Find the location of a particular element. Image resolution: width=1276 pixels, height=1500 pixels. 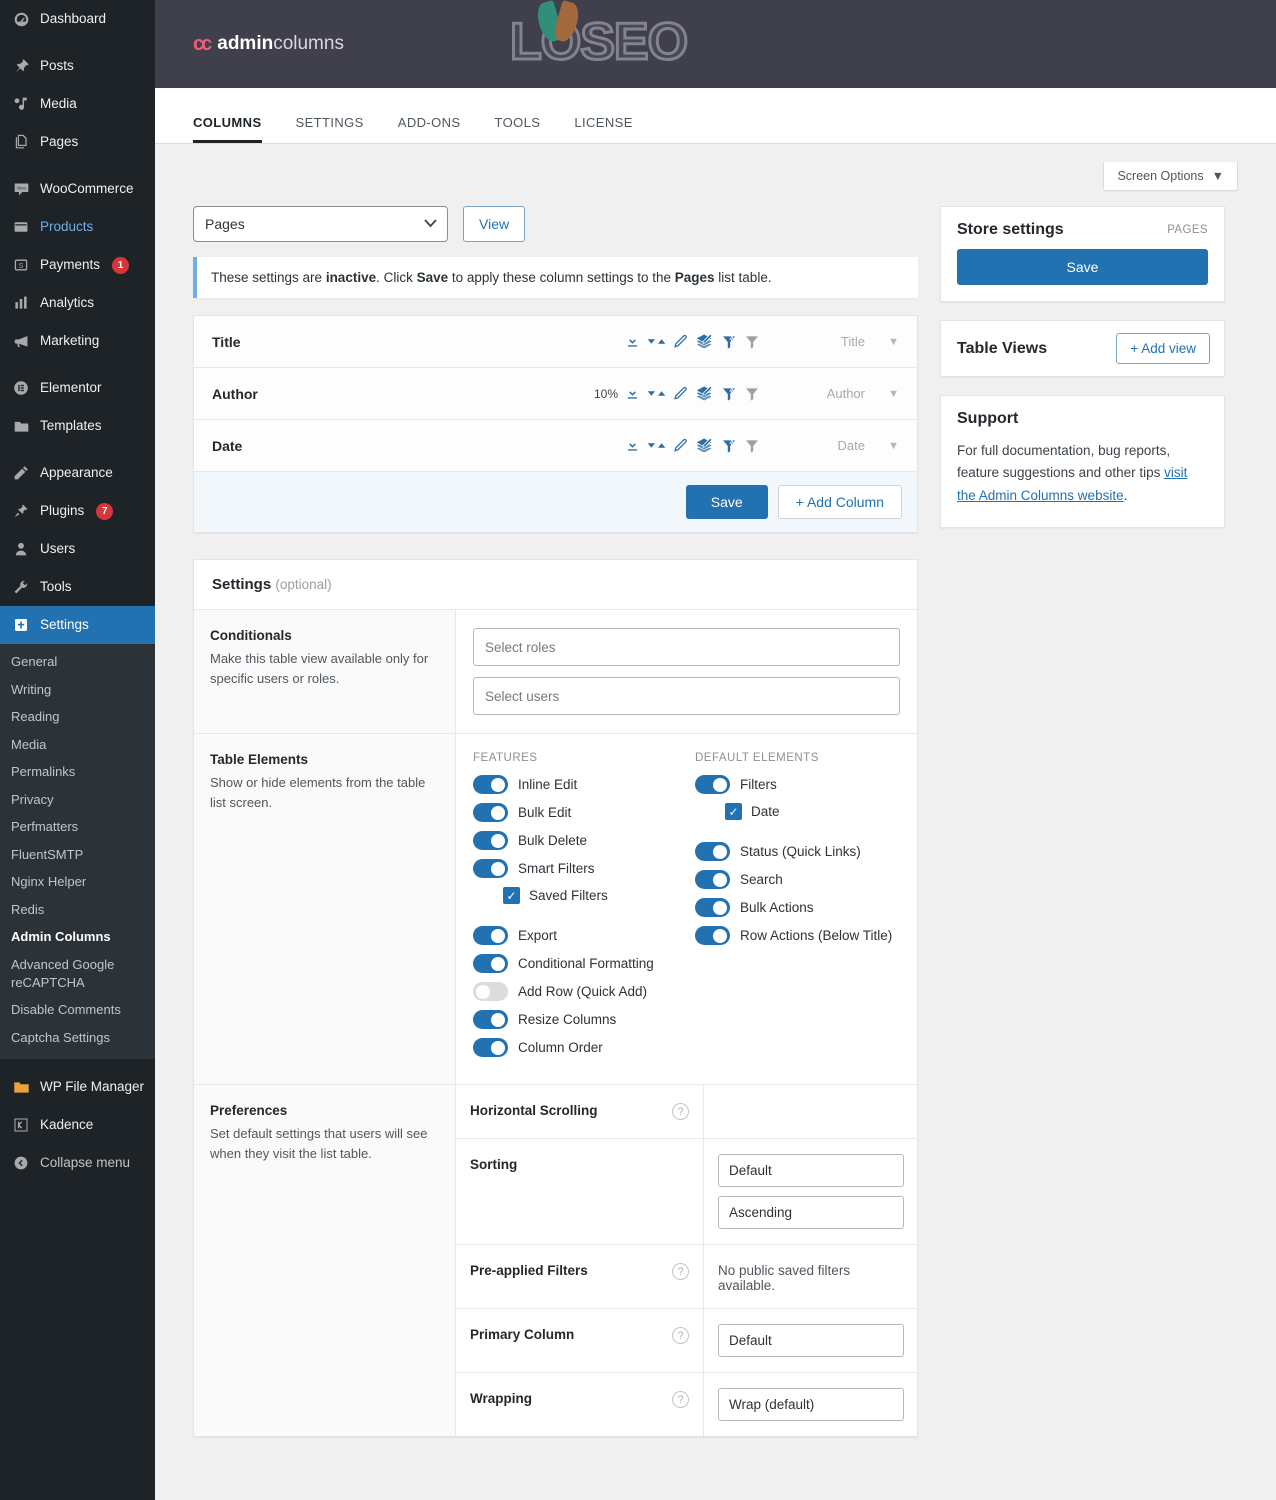

bulk-delete-toggle is located at coordinates (490, 840).